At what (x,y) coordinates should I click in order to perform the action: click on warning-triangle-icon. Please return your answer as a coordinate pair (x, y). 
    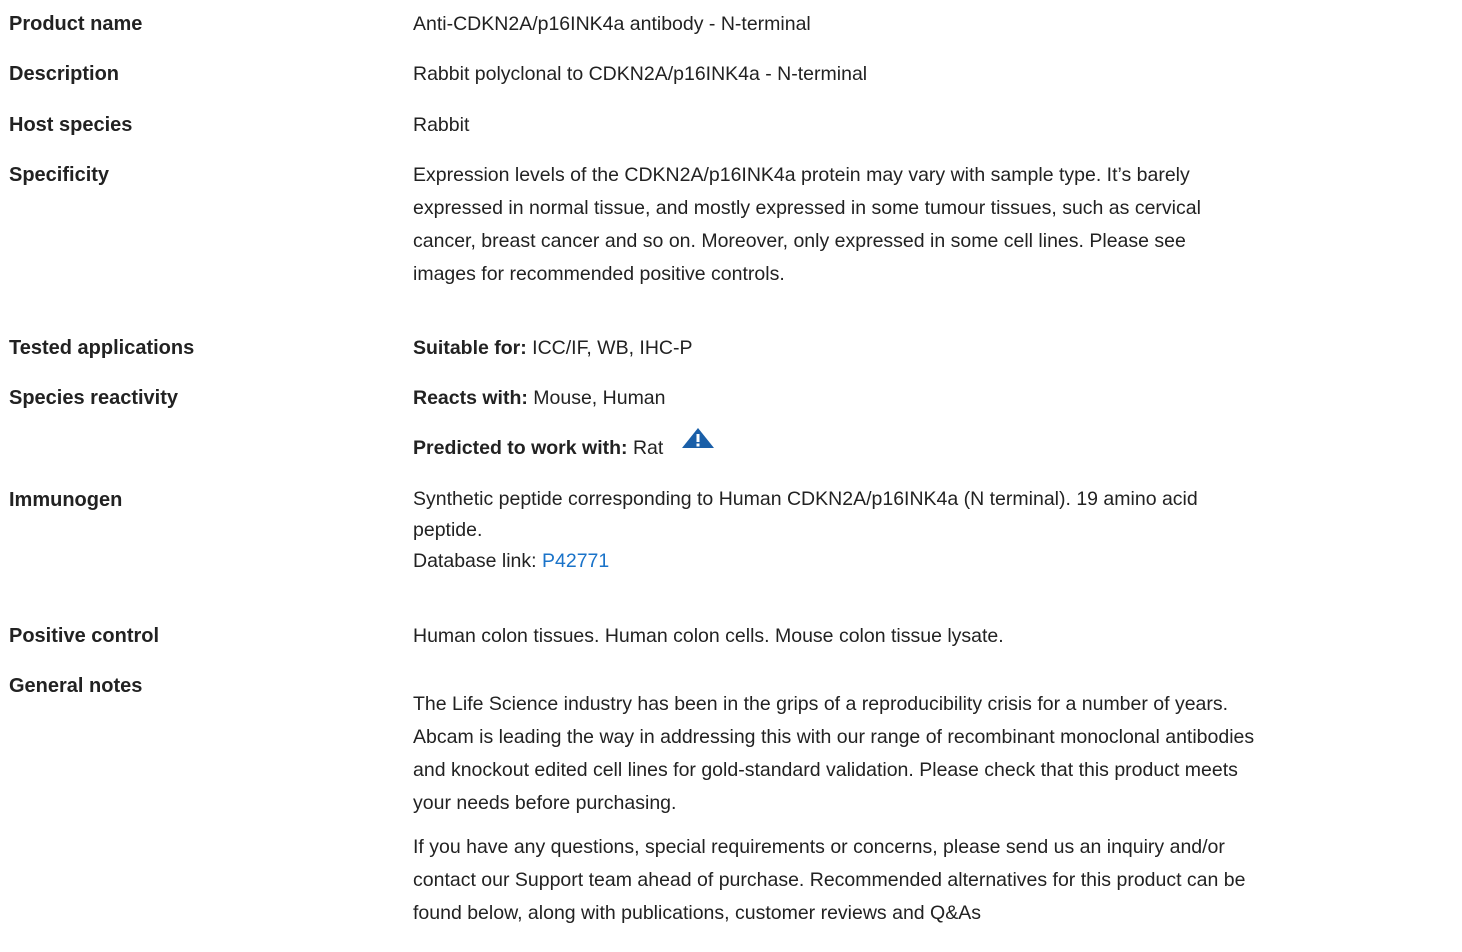
    Looking at the image, I should click on (698, 443).